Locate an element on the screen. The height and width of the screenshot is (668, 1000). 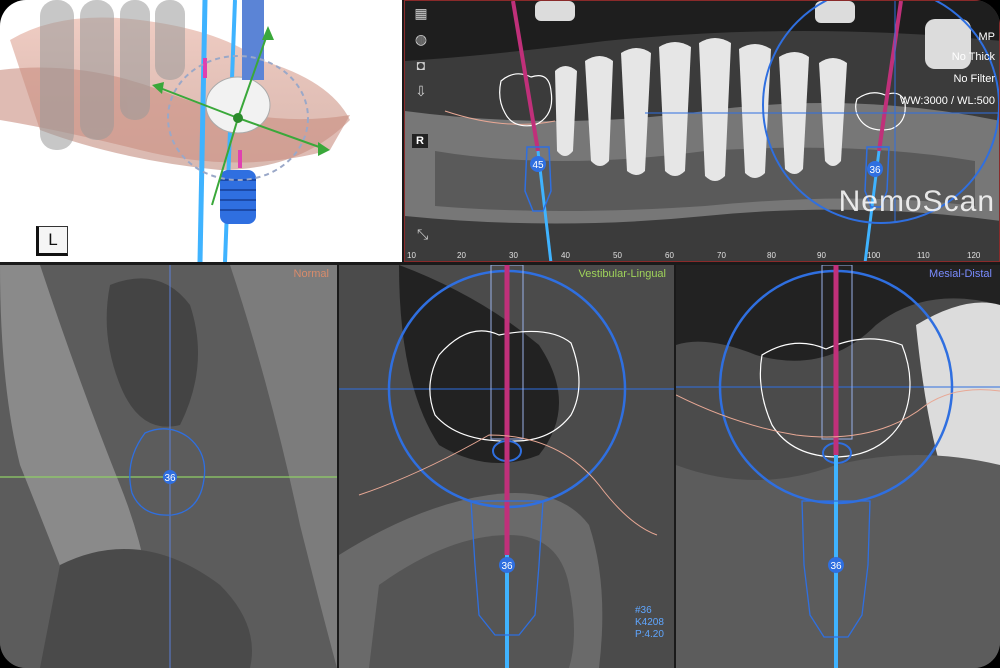
normal-implant-label: 36 is located at coordinates (170, 478).